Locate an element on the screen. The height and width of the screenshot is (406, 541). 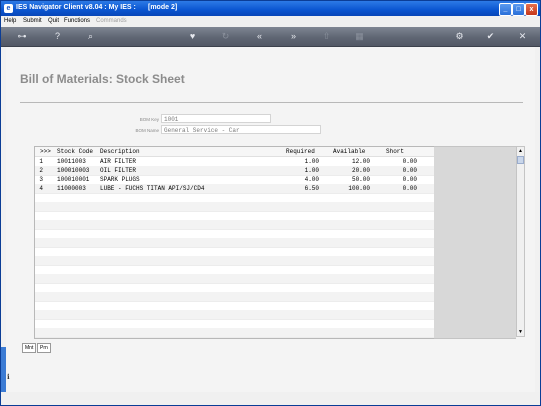
col-marker: >>> is located at coordinates (45, 151).